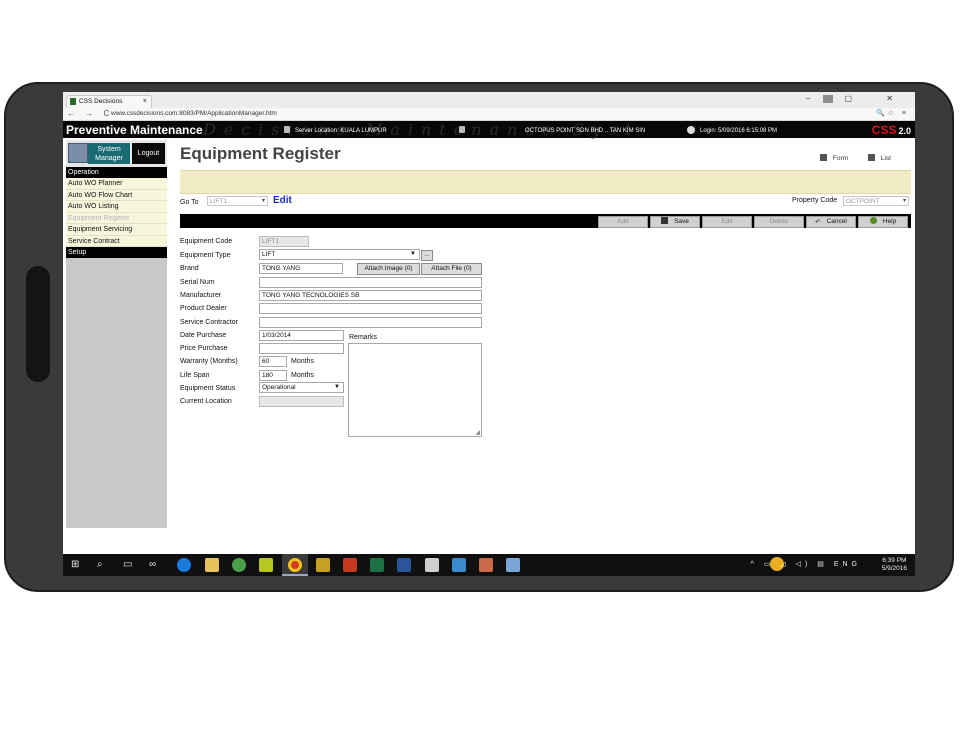  I want to click on word-icon, so click(404, 565).